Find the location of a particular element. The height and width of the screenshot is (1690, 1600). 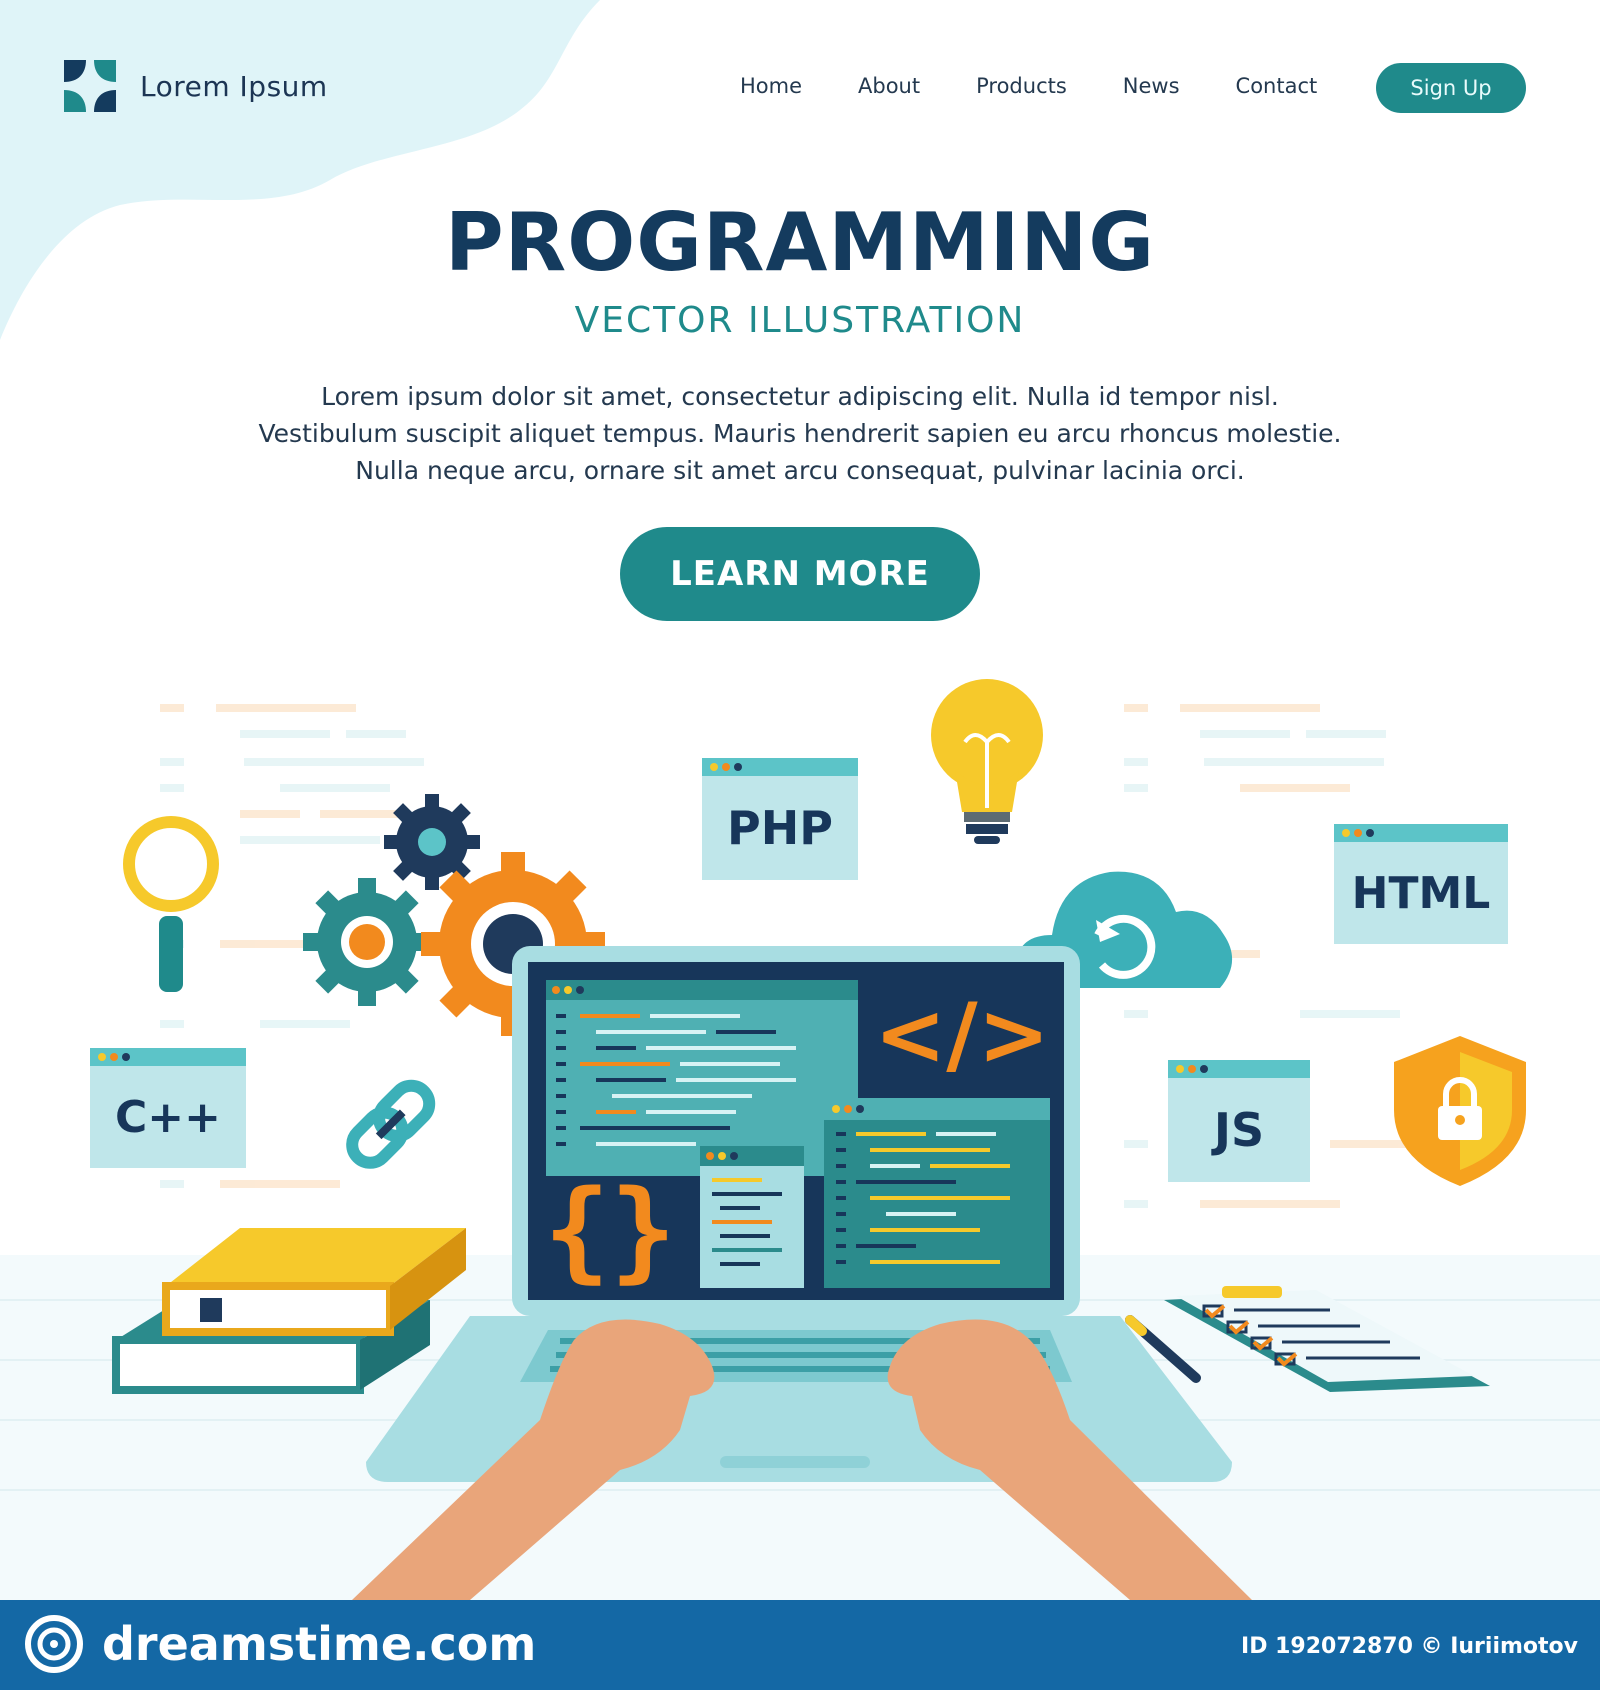

tag-cpp: C++ is located at coordinates (168, 1108).